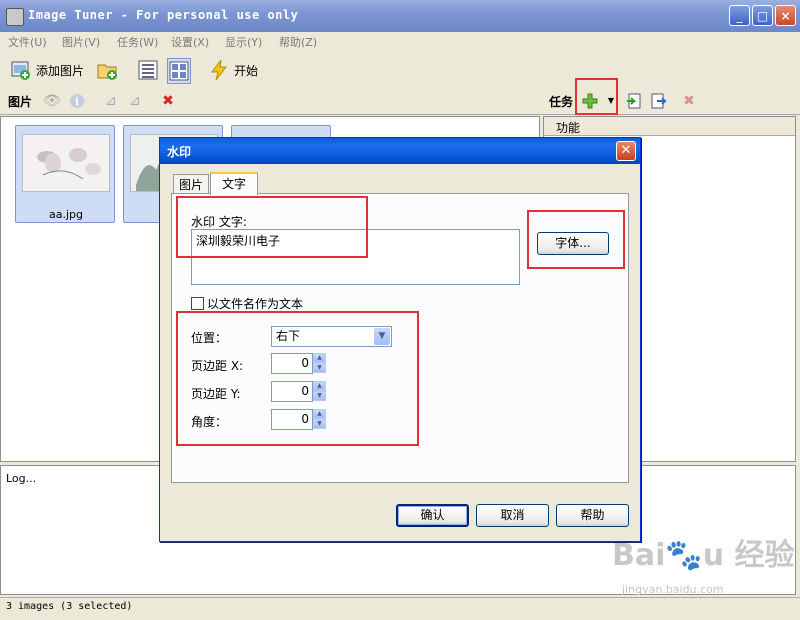 Image resolution: width=800 pixels, height=620 pixels. What do you see at coordinates (568, 127) in the screenshot?
I see `task-column-header: 功能` at bounding box center [568, 127].